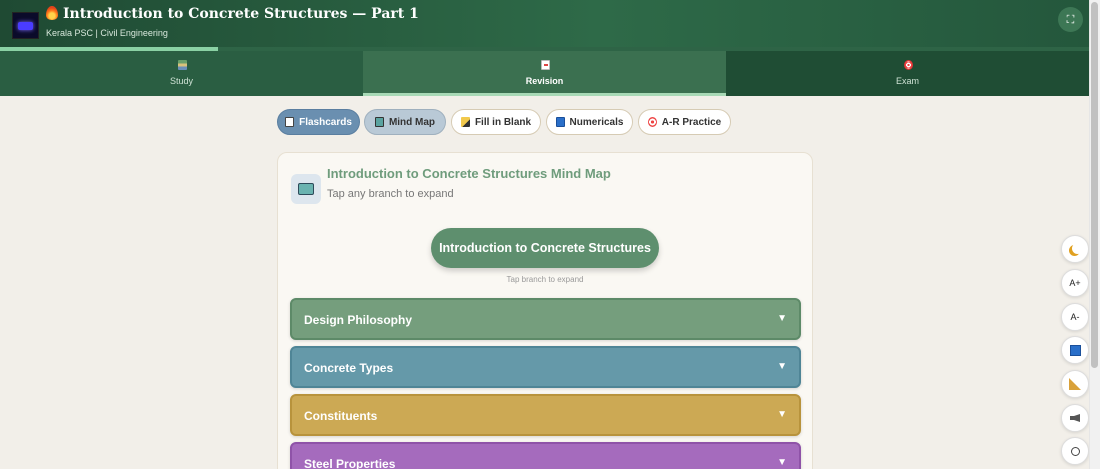 The width and height of the screenshot is (1100, 469). I want to click on tab-revision-label: Revision, so click(544, 81).